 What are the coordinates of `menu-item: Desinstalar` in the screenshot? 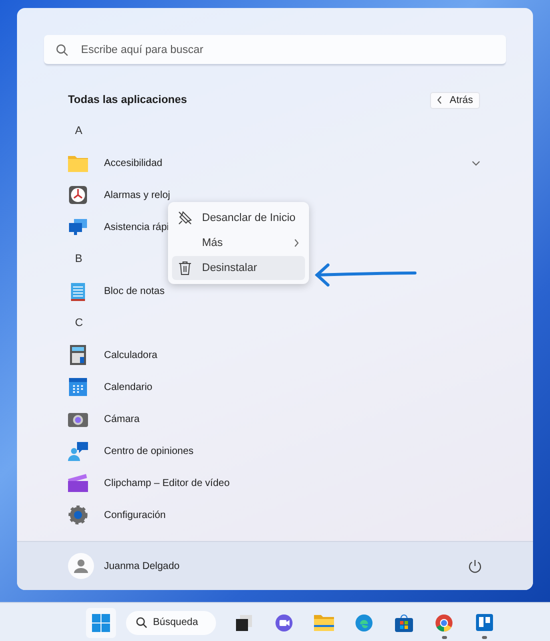 It's located at (238, 268).